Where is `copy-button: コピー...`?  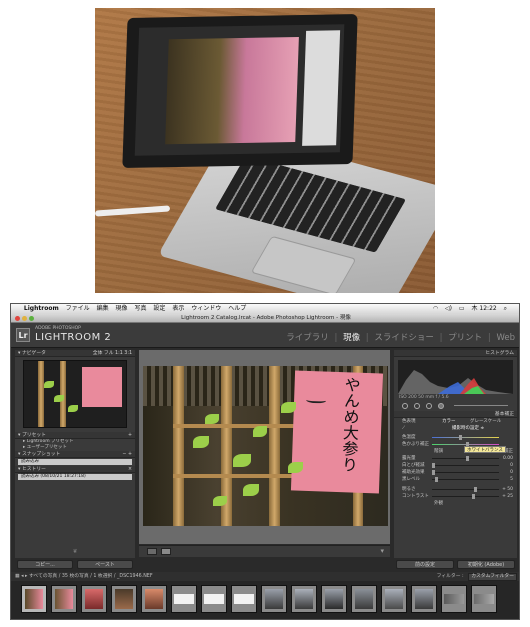
copy-button: コピー... is located at coordinates (45, 564).